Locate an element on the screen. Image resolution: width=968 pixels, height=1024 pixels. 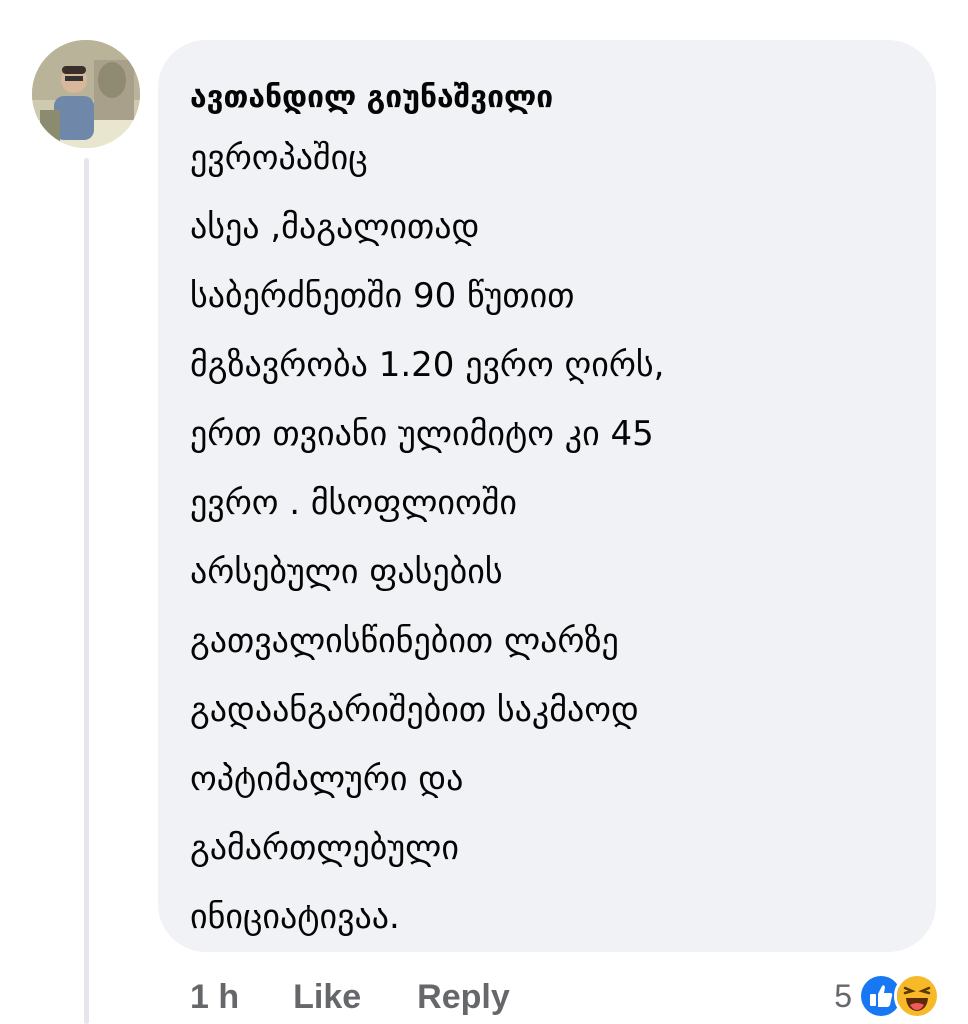
comment-text-line: მგზავრობა 1.20 ევრო ღირს, is located at coordinates (427, 365).